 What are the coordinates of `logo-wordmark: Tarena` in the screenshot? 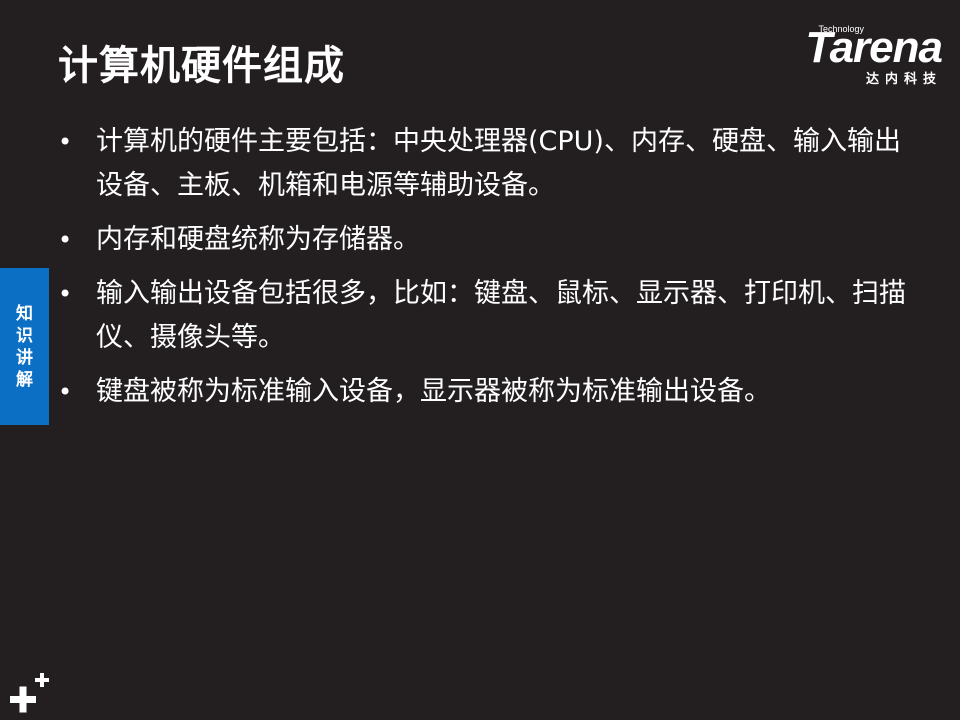 It's located at (874, 47).